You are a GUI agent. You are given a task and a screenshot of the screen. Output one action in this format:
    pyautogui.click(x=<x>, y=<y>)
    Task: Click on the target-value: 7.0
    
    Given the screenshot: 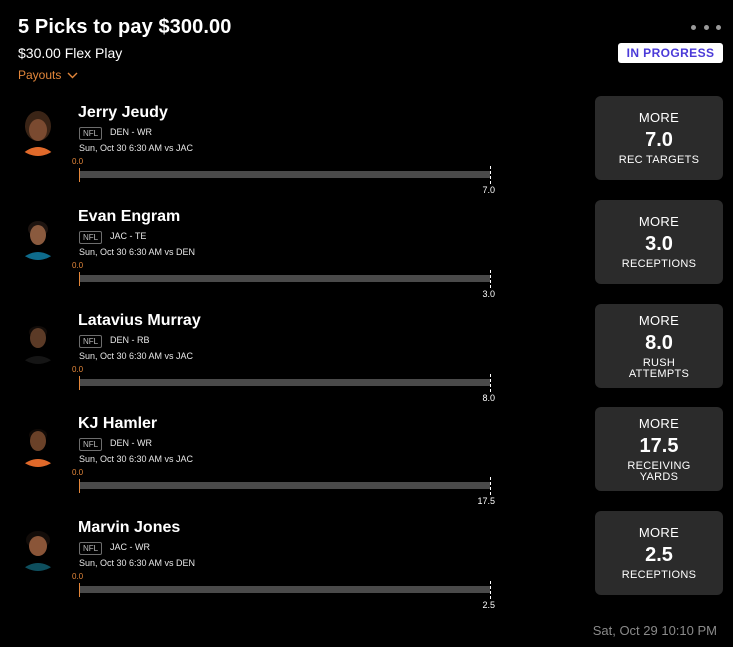 What is the action you would take?
    pyautogui.click(x=488, y=190)
    